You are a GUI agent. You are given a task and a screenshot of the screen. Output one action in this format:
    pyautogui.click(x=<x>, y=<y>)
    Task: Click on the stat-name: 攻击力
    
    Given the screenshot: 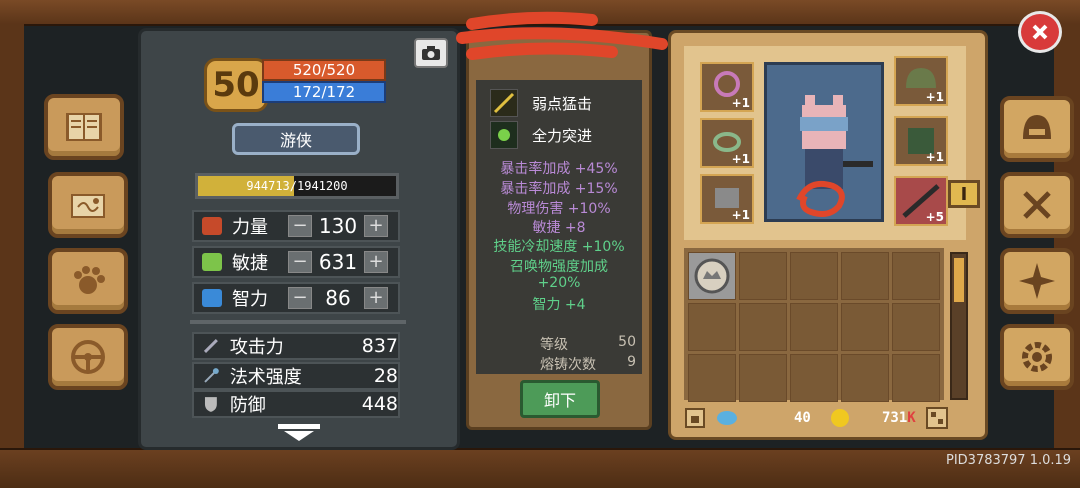 What is the action you would take?
    pyautogui.click(x=256, y=347)
    